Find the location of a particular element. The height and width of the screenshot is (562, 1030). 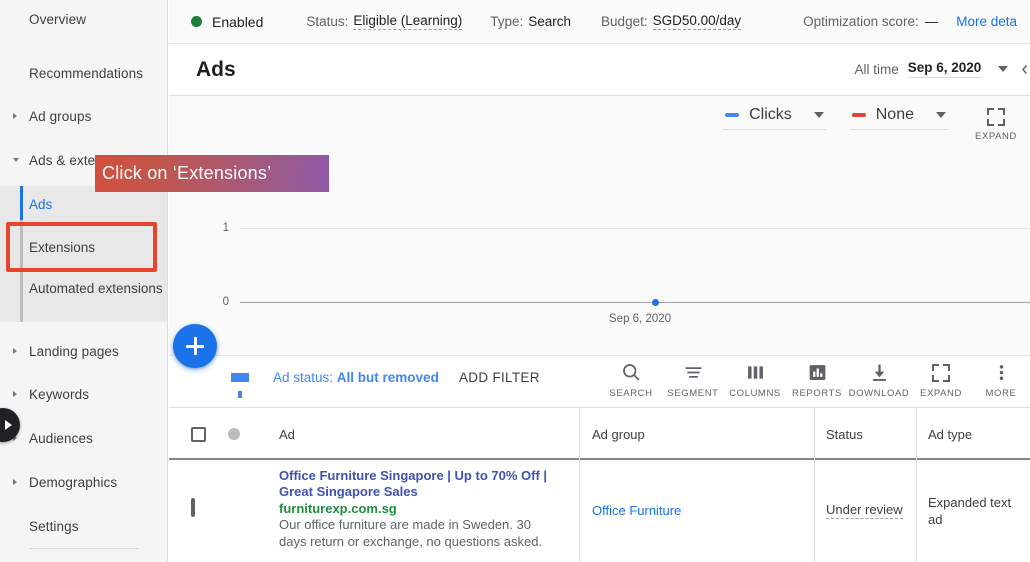

download-button: DOWNLOAD is located at coordinates (879, 380).